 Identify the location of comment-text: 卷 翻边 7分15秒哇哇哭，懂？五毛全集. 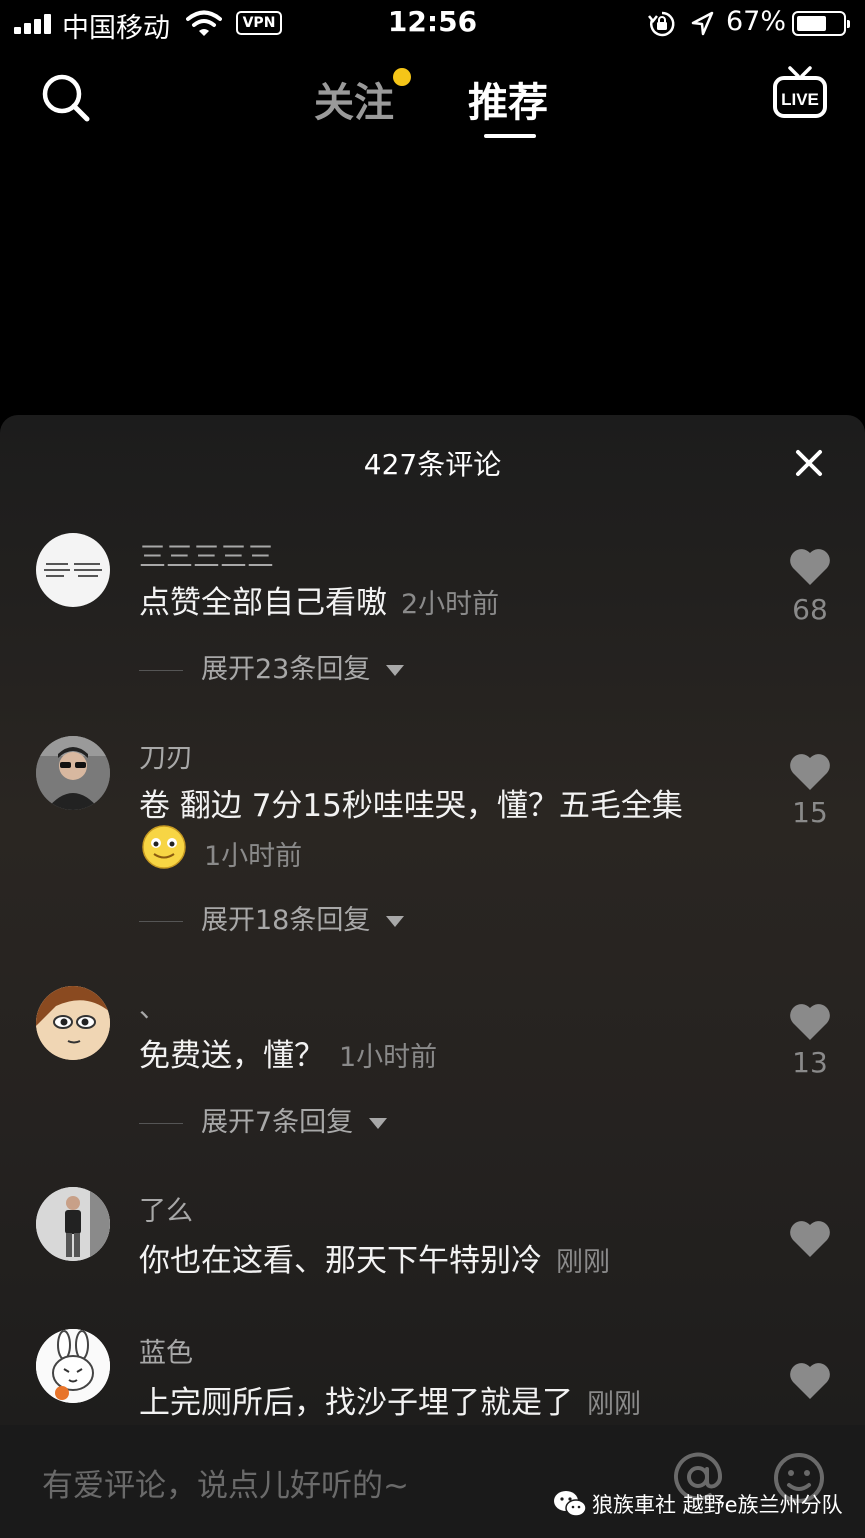
(411, 806).